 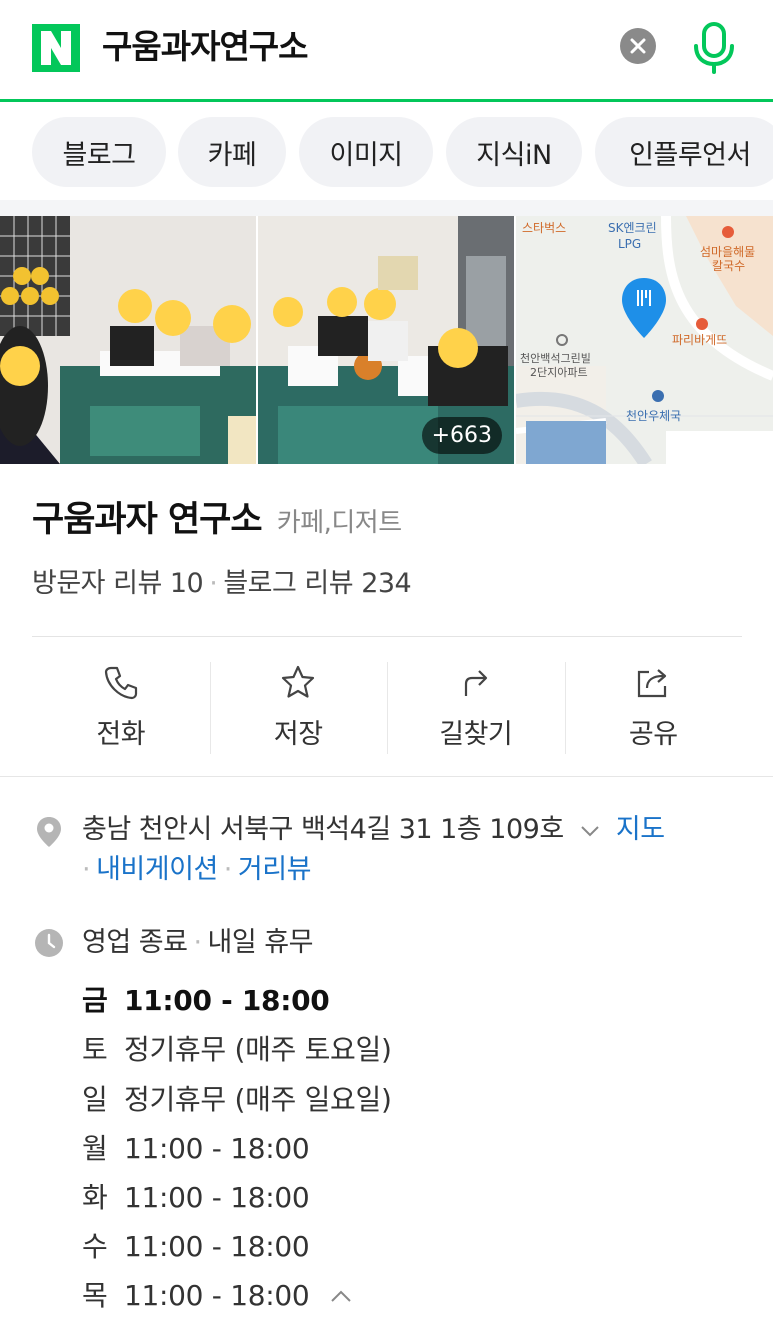 I want to click on hours-day: 일, so click(x=95, y=1099).